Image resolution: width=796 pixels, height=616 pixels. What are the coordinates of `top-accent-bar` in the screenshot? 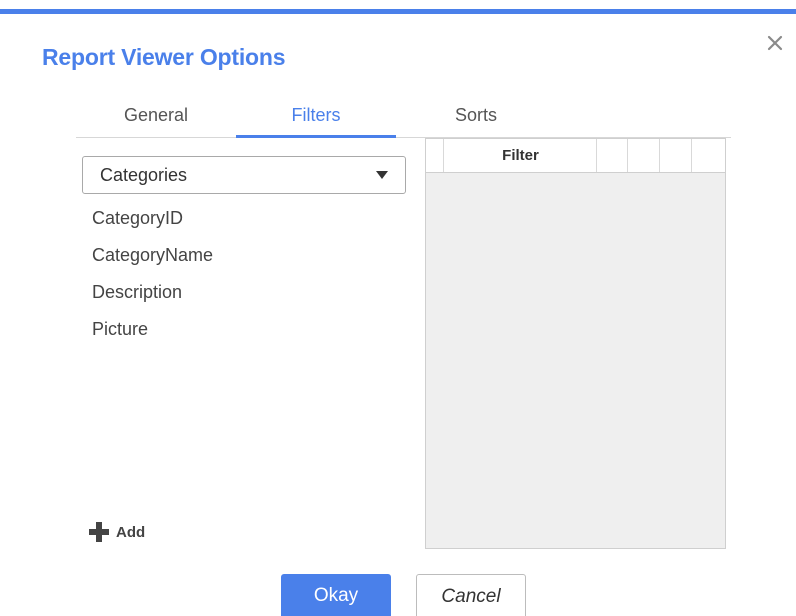 It's located at (398, 11).